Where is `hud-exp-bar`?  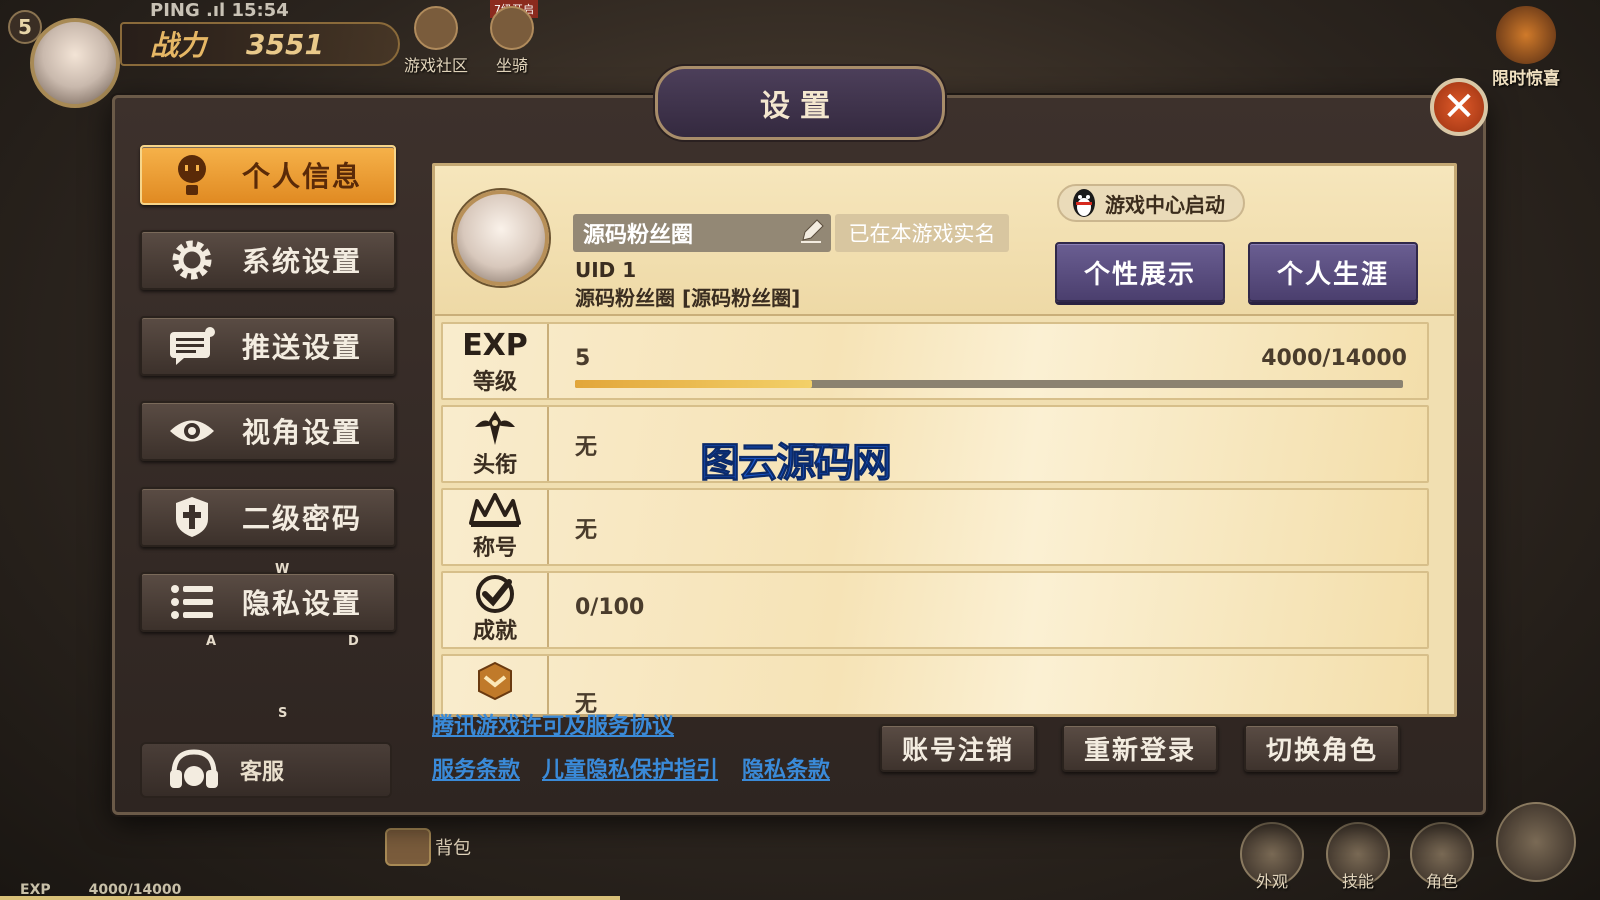 hud-exp-bar is located at coordinates (310, 898).